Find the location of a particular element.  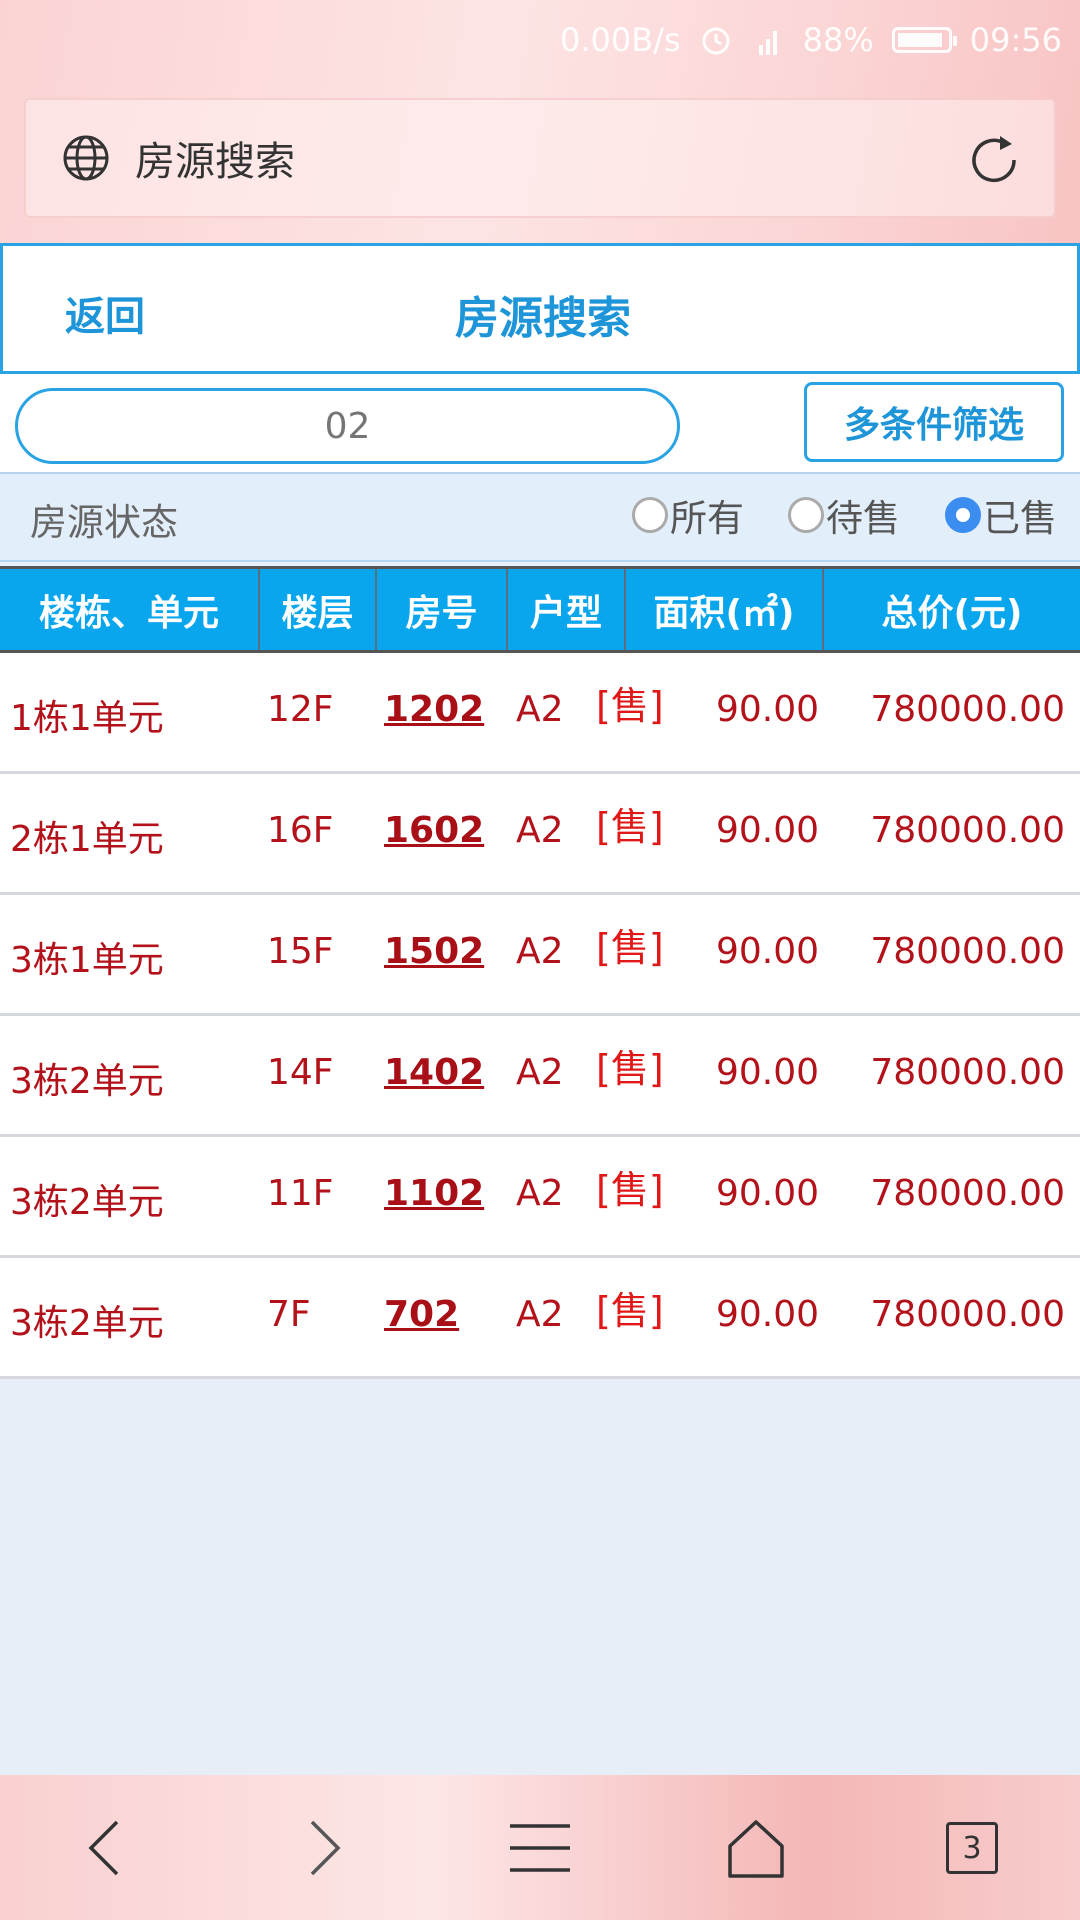

column-header-room: 房号 is located at coordinates (442, 609).